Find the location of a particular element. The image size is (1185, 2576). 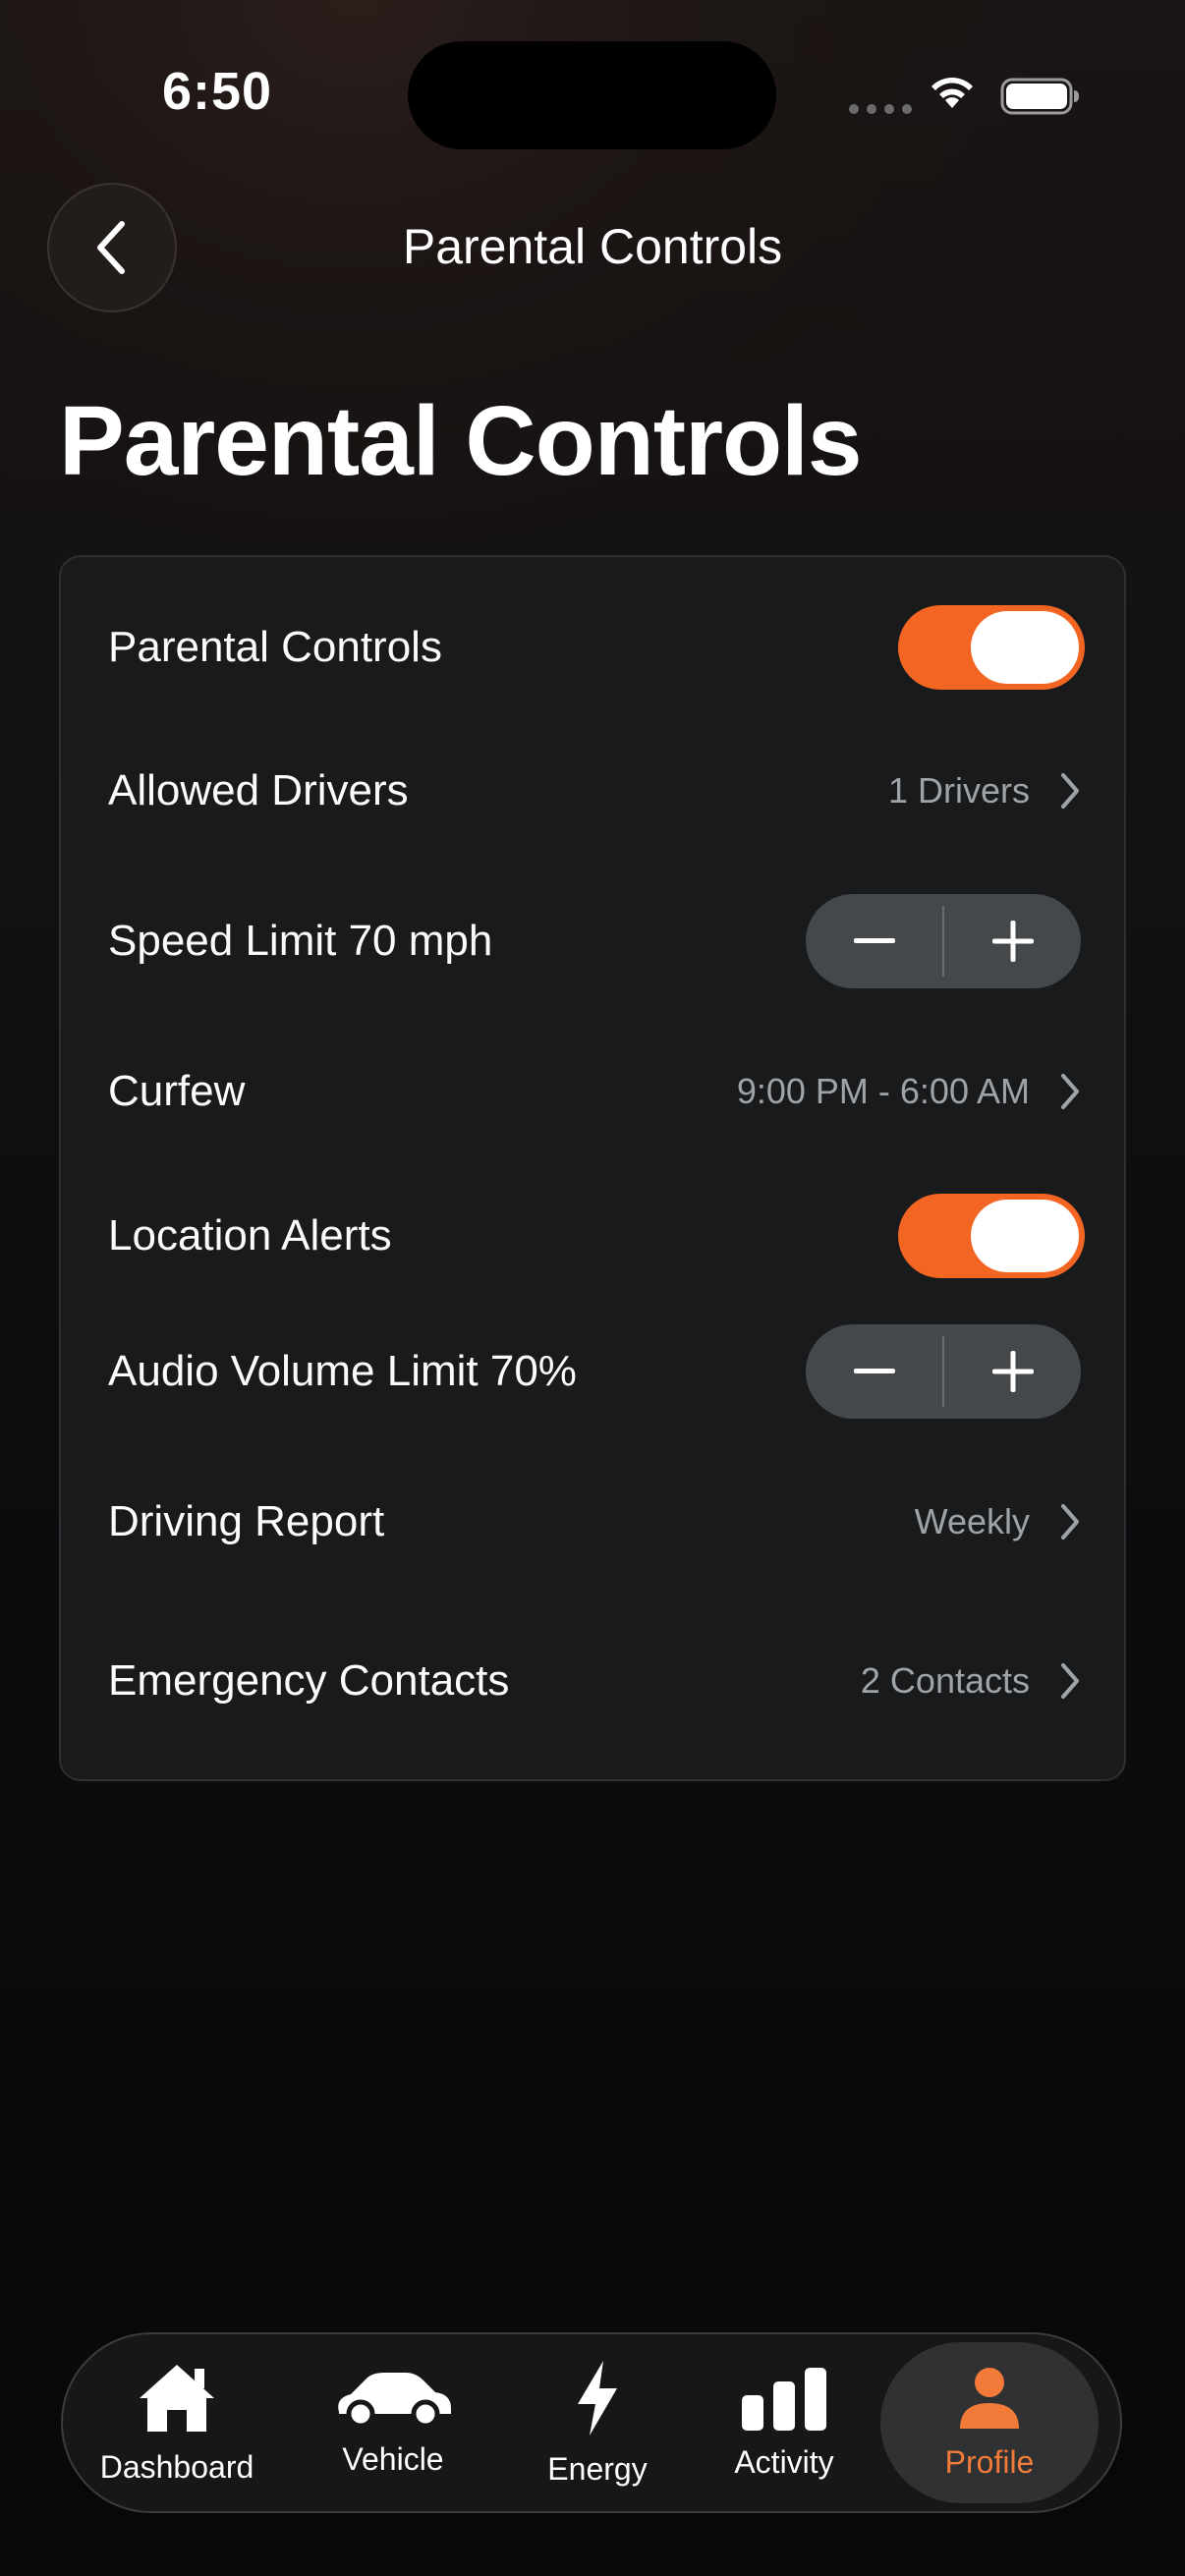

tab-label: Activity is located at coordinates (784, 2461).